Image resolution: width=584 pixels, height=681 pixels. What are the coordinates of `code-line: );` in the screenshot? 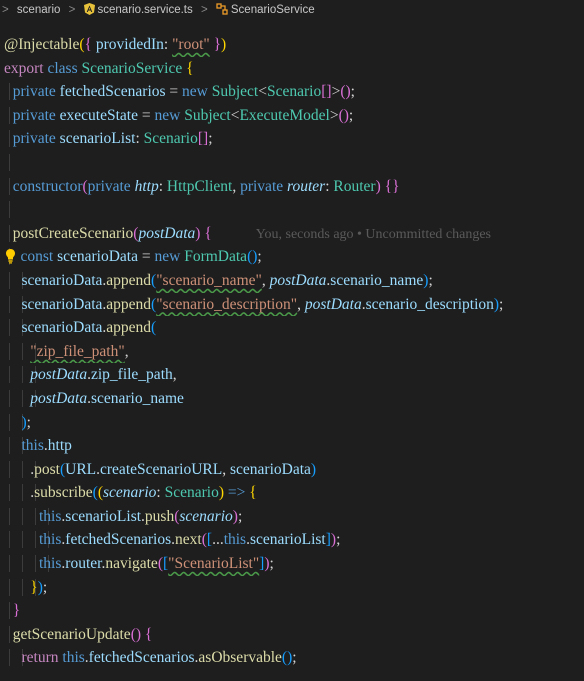 It's located at (292, 423).